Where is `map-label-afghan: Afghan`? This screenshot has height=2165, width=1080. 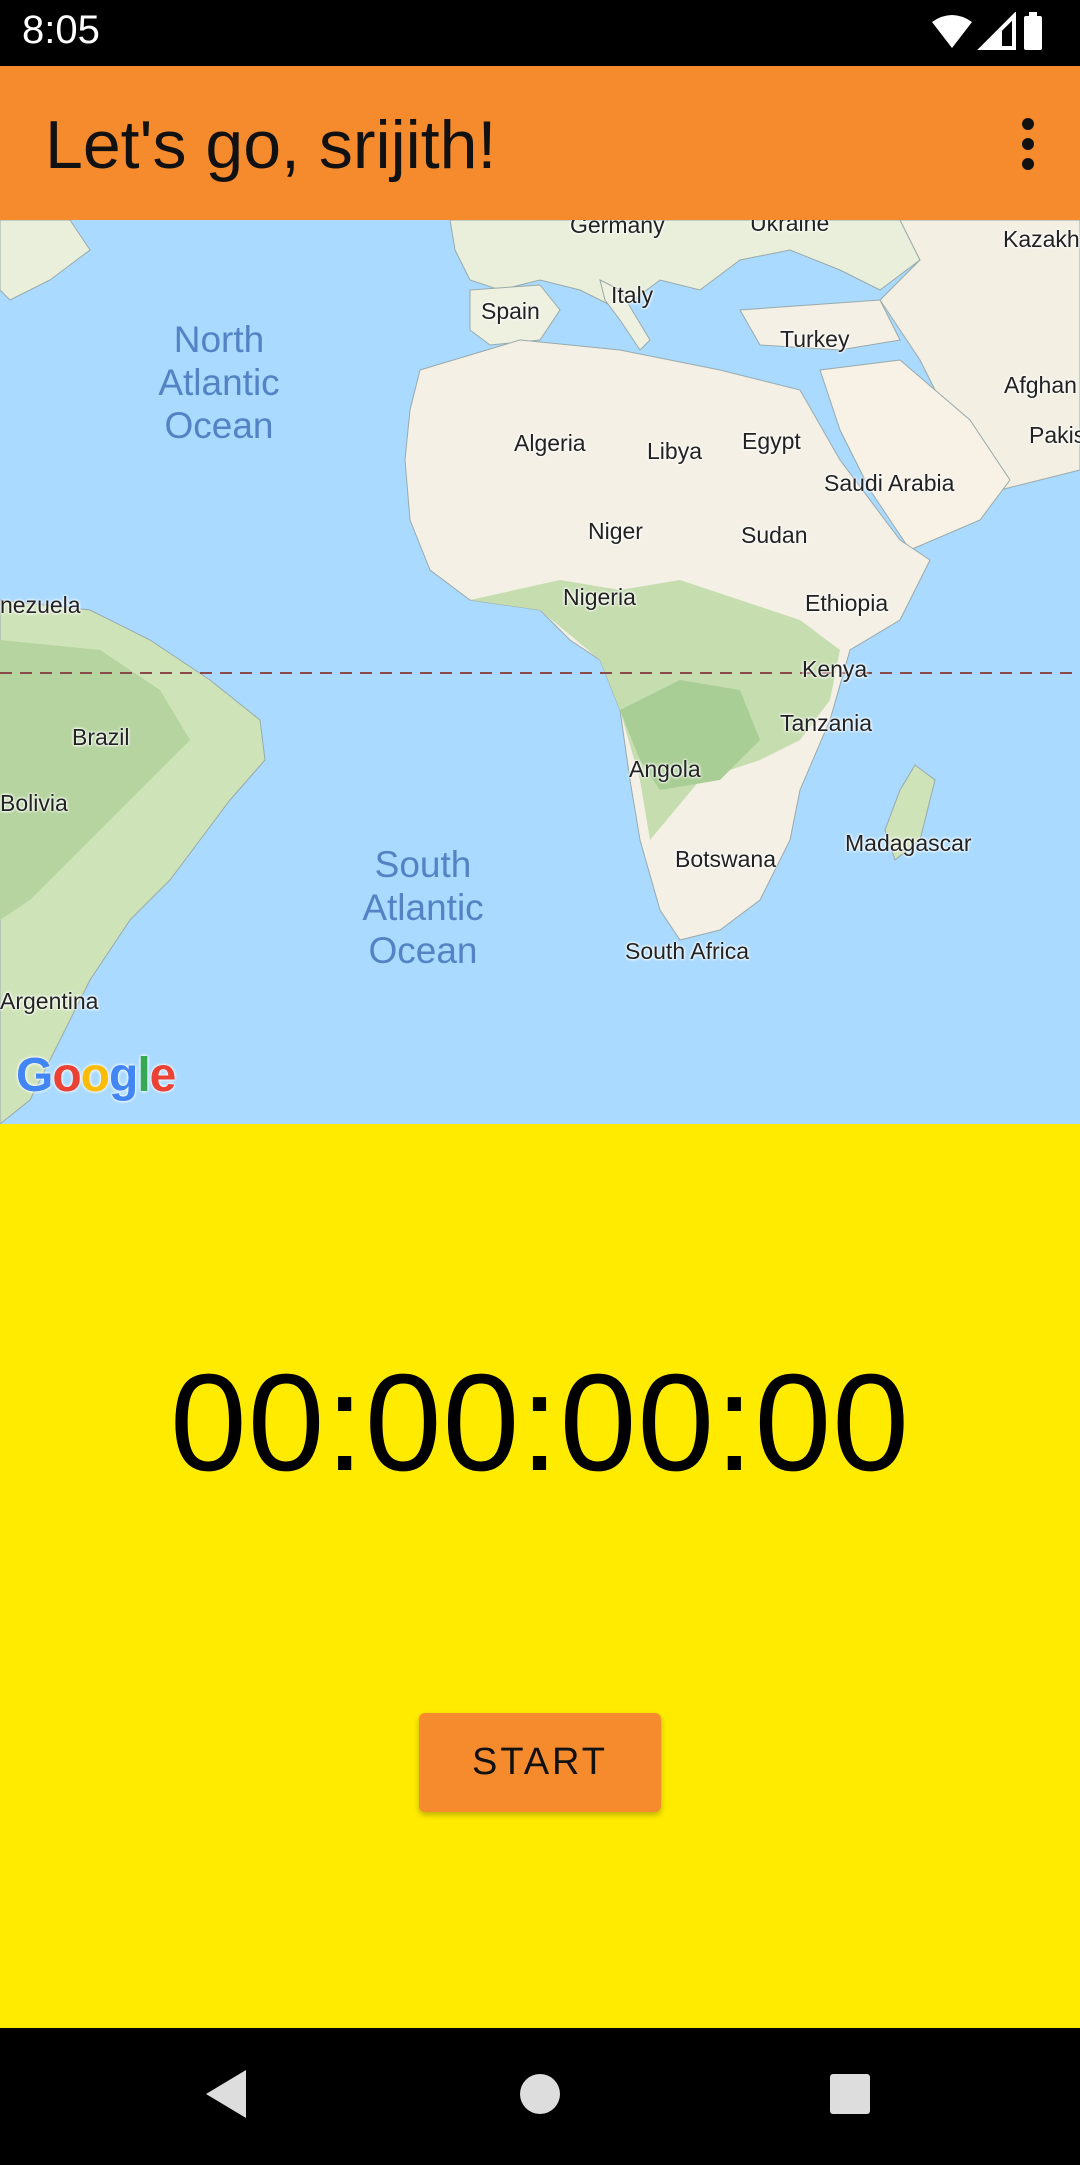 map-label-afghan: Afghan is located at coordinates (1040, 385).